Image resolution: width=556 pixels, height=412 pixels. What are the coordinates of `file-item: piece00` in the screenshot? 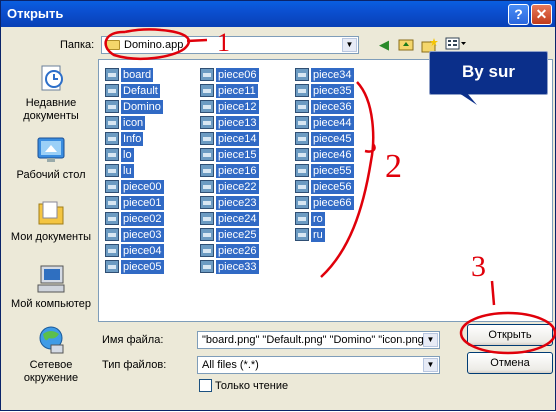 It's located at (133, 187).